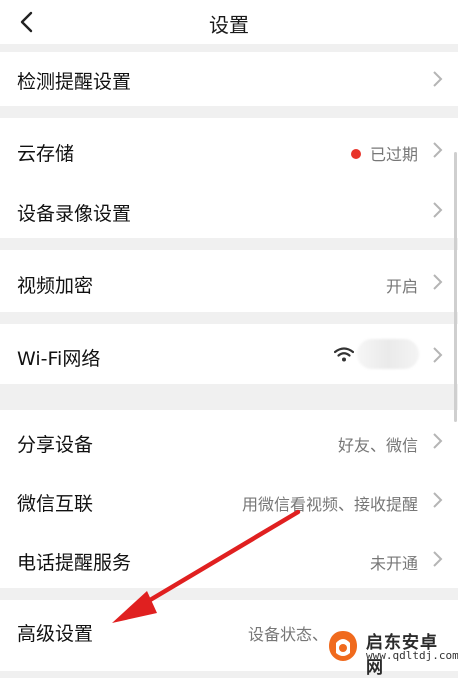 Image resolution: width=458 pixels, height=678 pixels. What do you see at coordinates (229, 354) in the screenshot?
I see `setting-row-wifi-network: Wi-Fi网络` at bounding box center [229, 354].